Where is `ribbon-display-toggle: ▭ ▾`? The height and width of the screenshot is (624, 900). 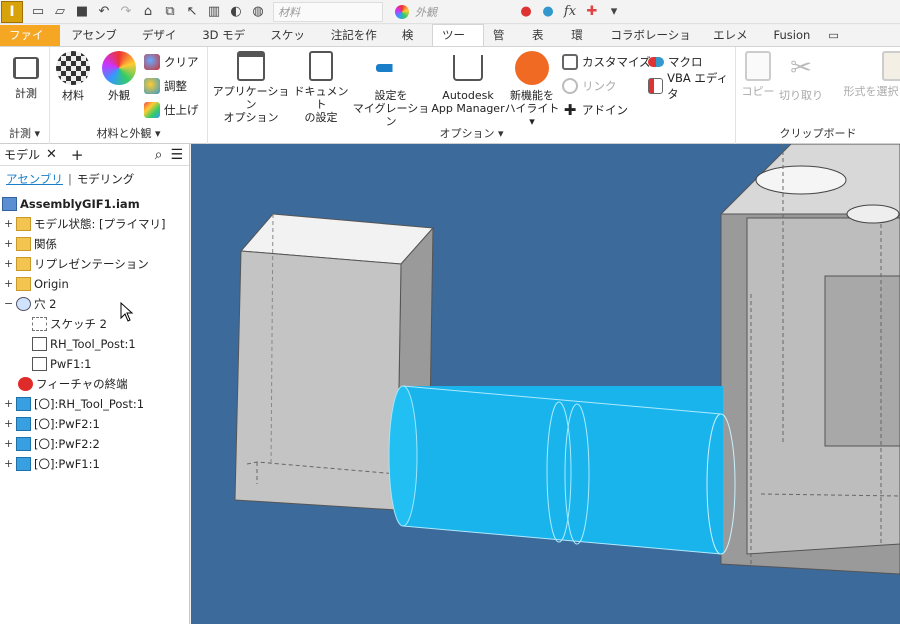
ribbon-display-toggle: ▭ ▾ is located at coordinates (837, 44).